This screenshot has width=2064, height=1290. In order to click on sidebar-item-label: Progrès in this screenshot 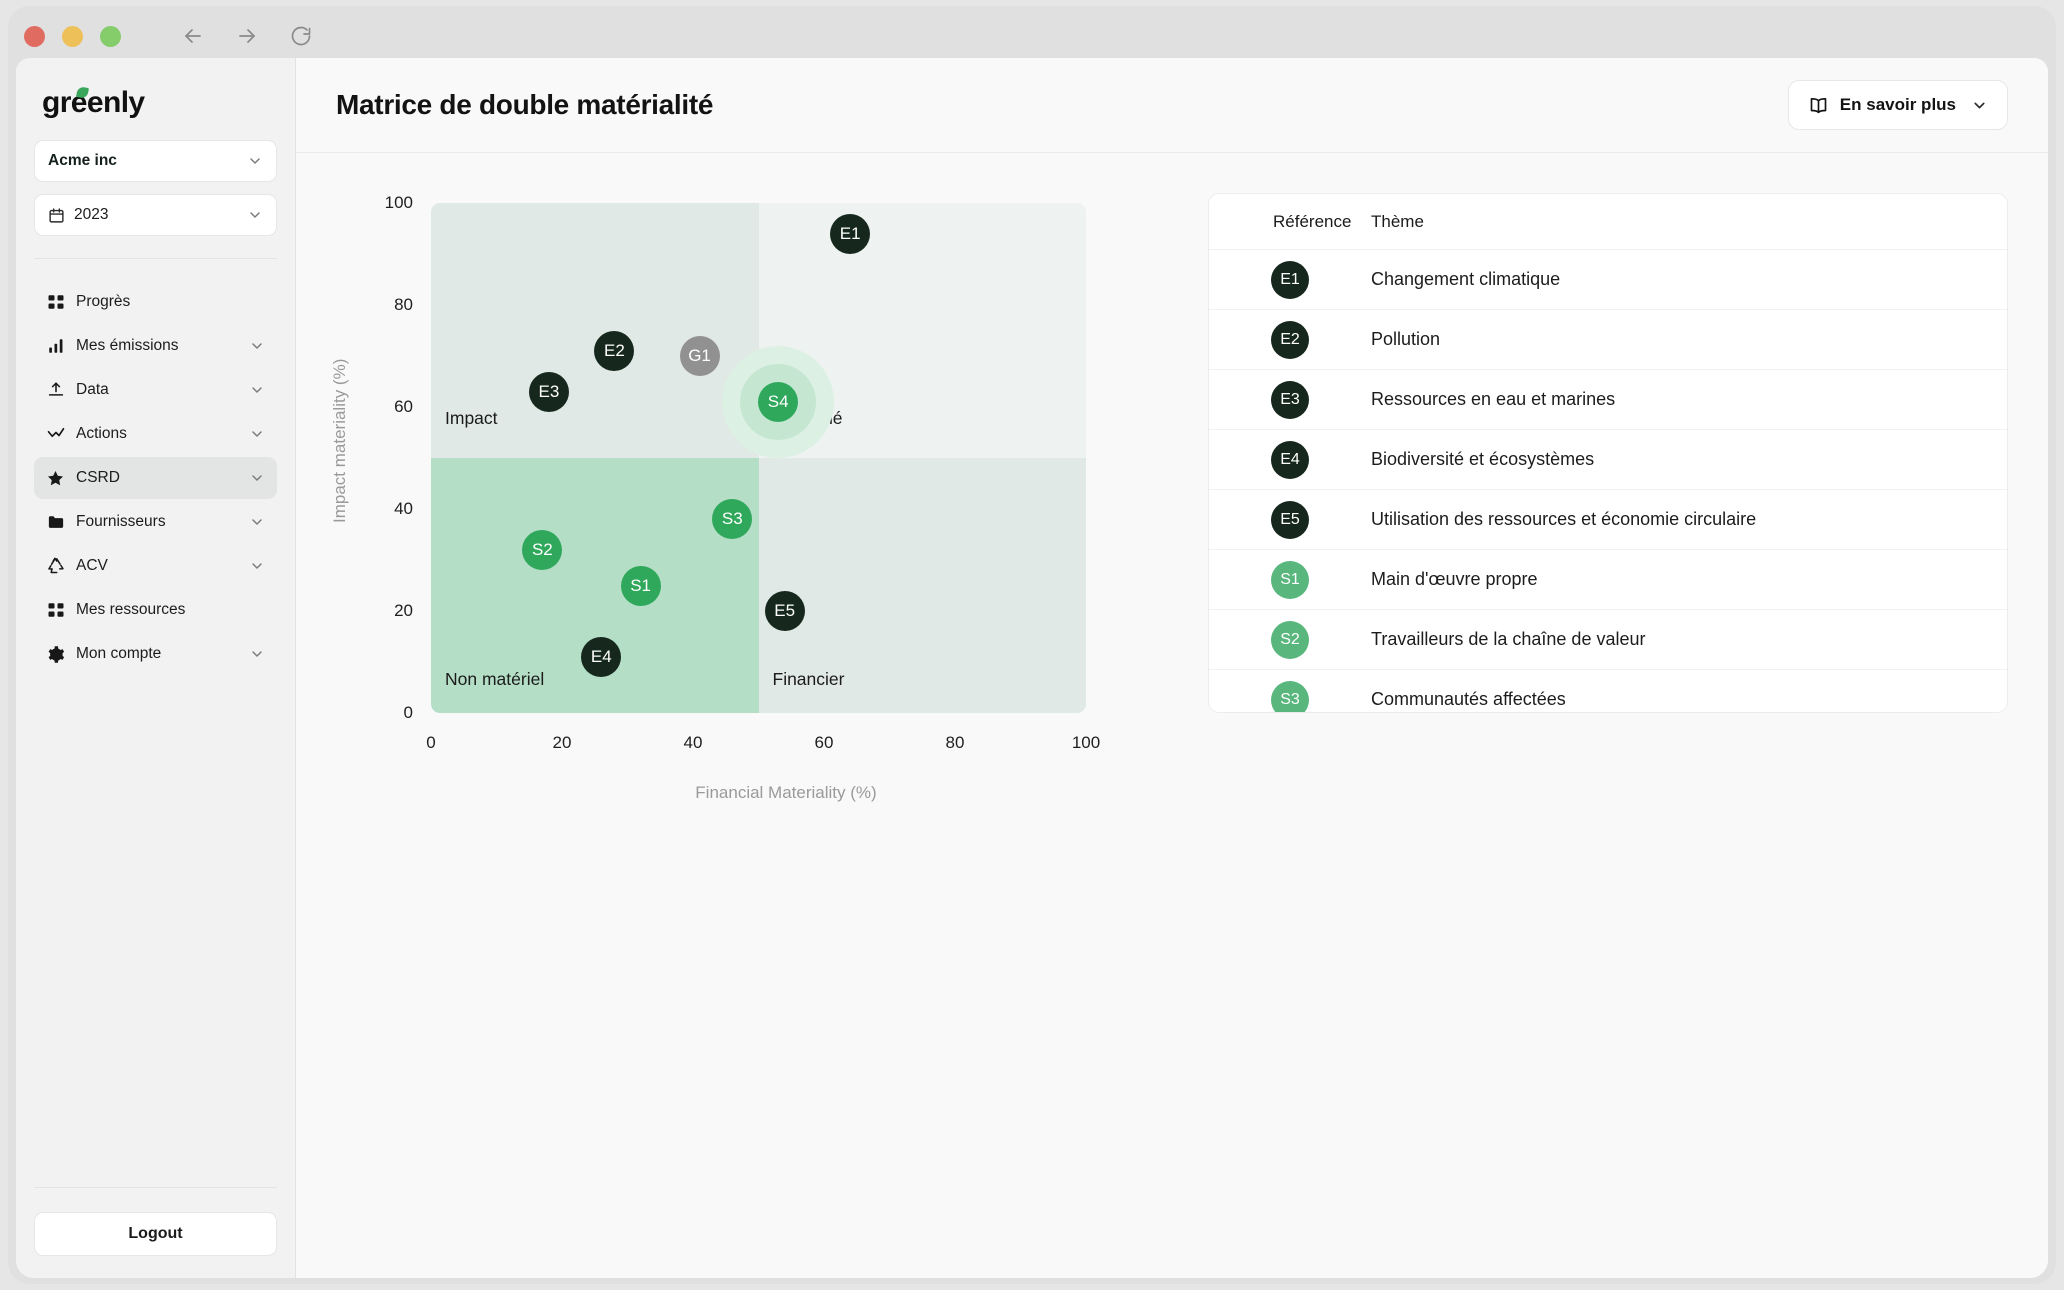, I will do `click(103, 301)`.